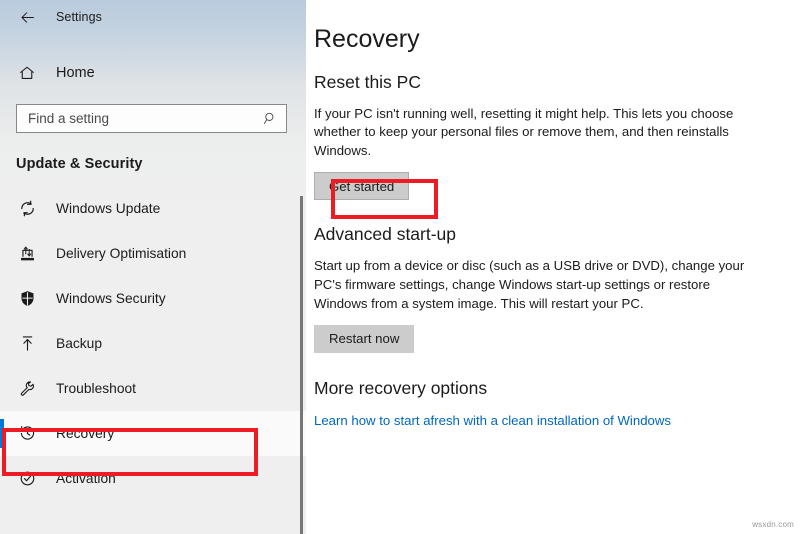 The height and width of the screenshot is (534, 800). I want to click on sidebar-item-label: Backup, so click(79, 343).